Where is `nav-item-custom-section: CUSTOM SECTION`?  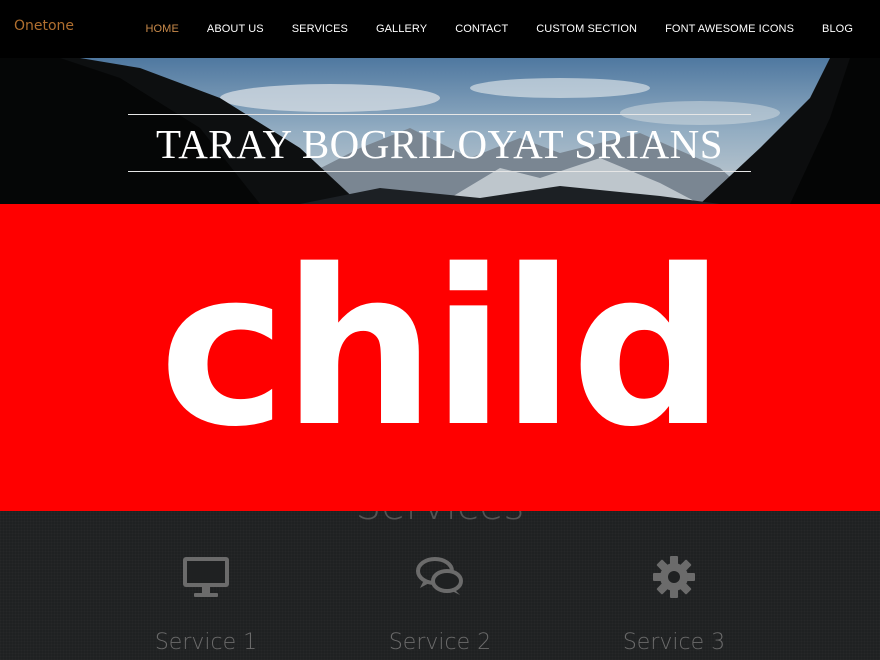 nav-item-custom-section: CUSTOM SECTION is located at coordinates (586, 29).